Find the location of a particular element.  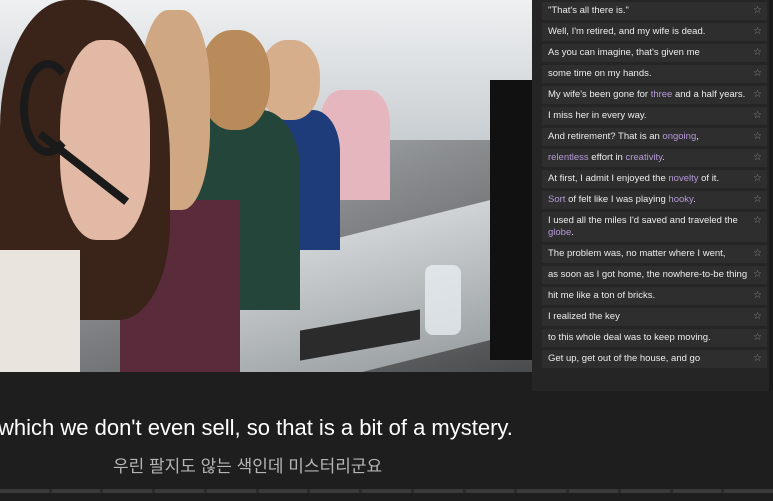

line-text: As you can imagine, that's given me is located at coordinates (624, 52).